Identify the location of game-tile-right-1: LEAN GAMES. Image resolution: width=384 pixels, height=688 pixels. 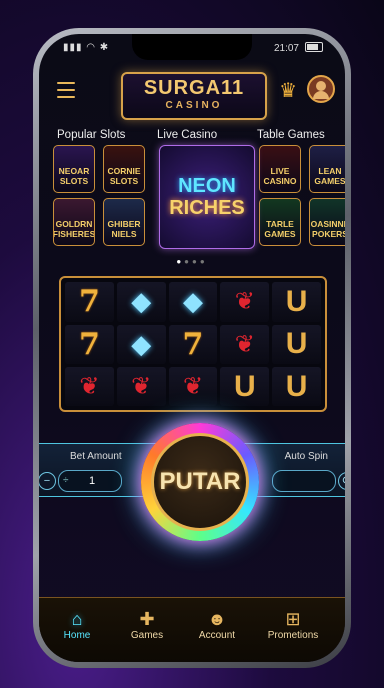
(327, 169).